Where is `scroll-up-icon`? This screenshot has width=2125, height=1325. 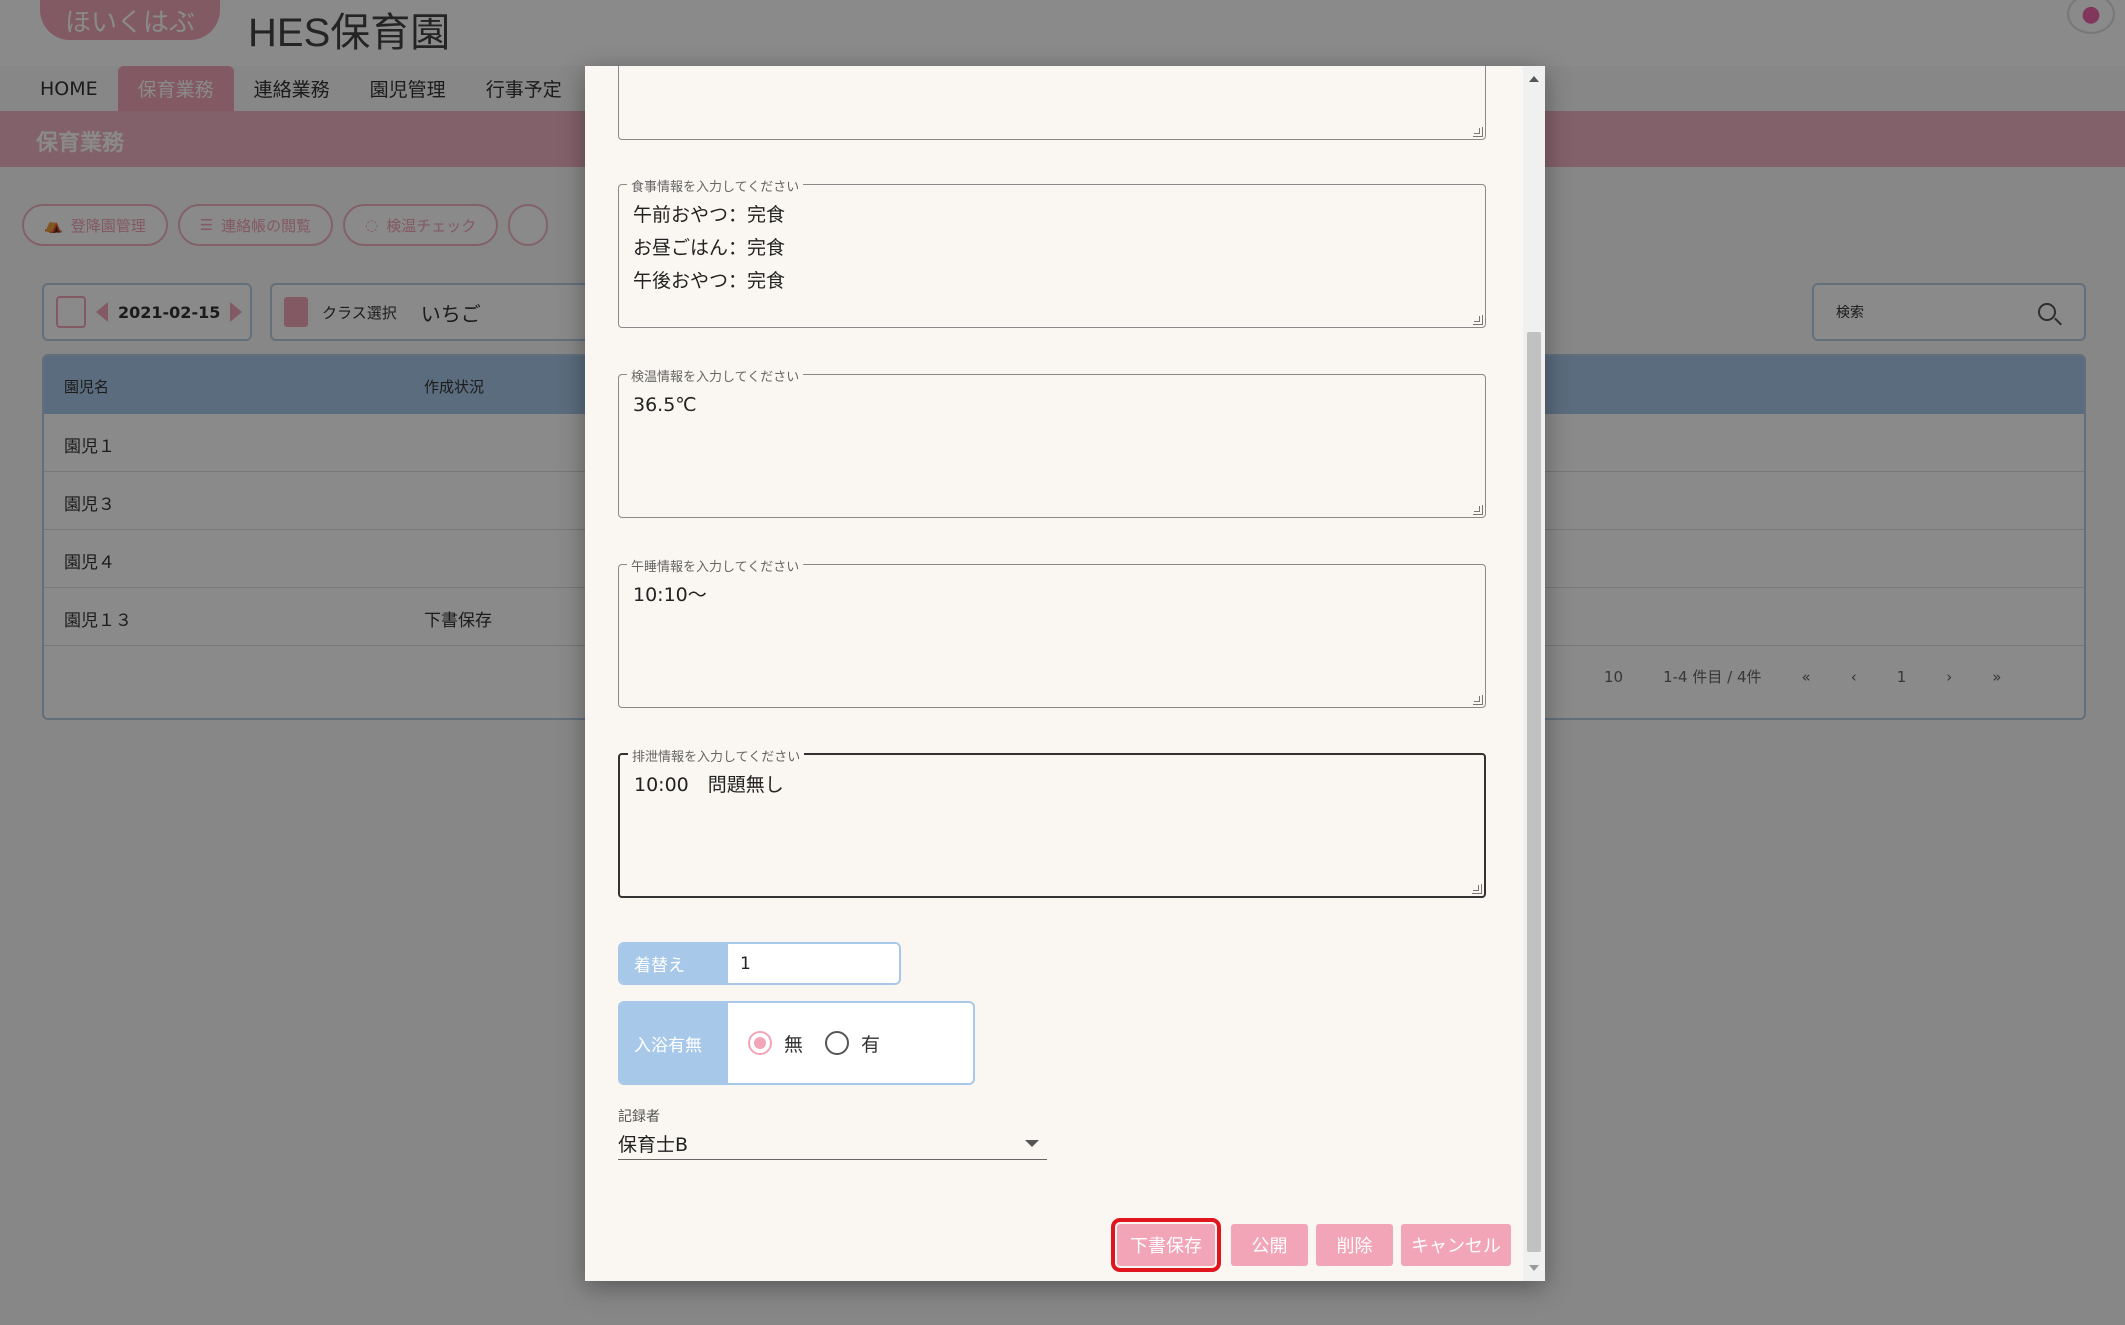
scroll-up-icon is located at coordinates (1534, 79).